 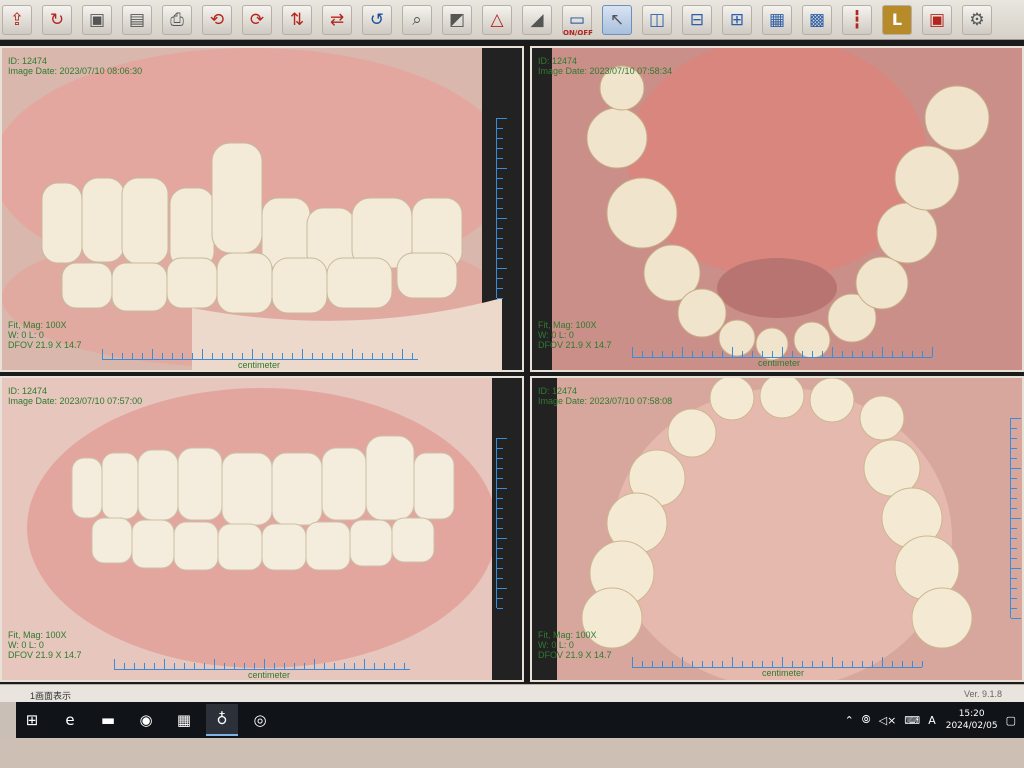 I want to click on photo-app-icon: ▦, so click(x=184, y=720).